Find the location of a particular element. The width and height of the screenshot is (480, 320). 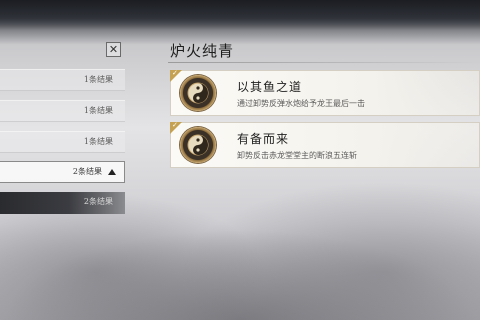

achievement-description: 卸势反击赤龙堂堂主的断浪五连斩 is located at coordinates (297, 155).